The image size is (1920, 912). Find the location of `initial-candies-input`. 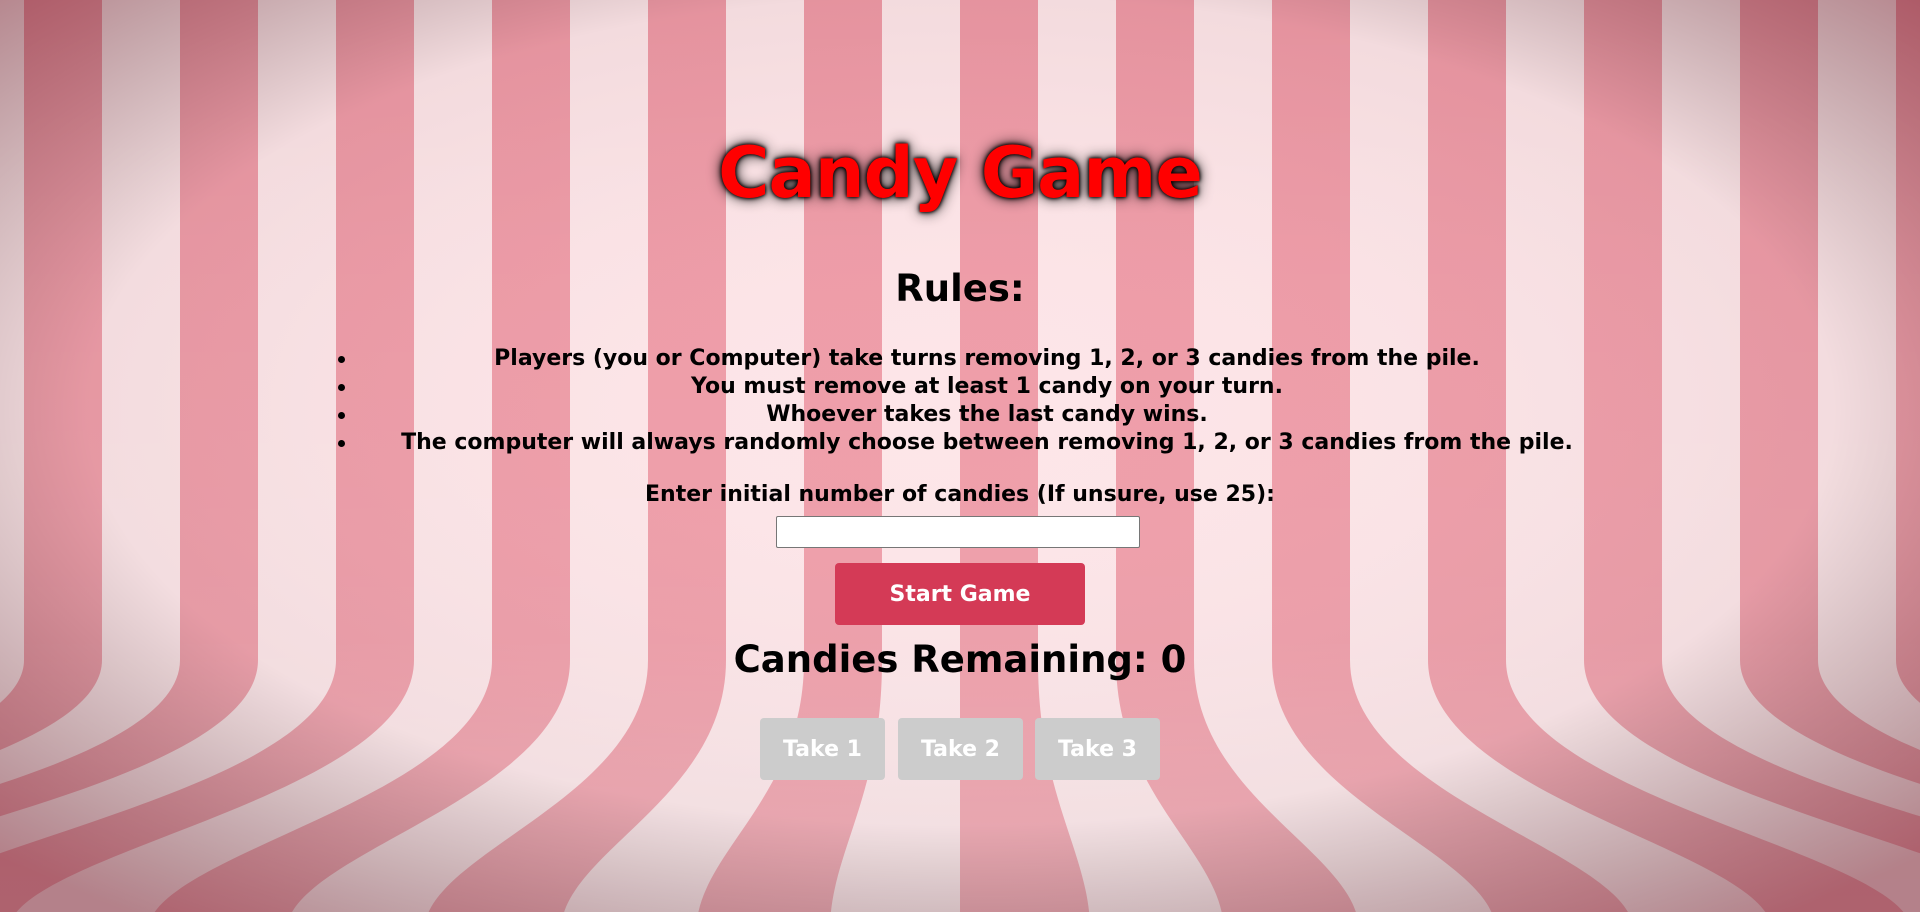

initial-candies-input is located at coordinates (958, 532).